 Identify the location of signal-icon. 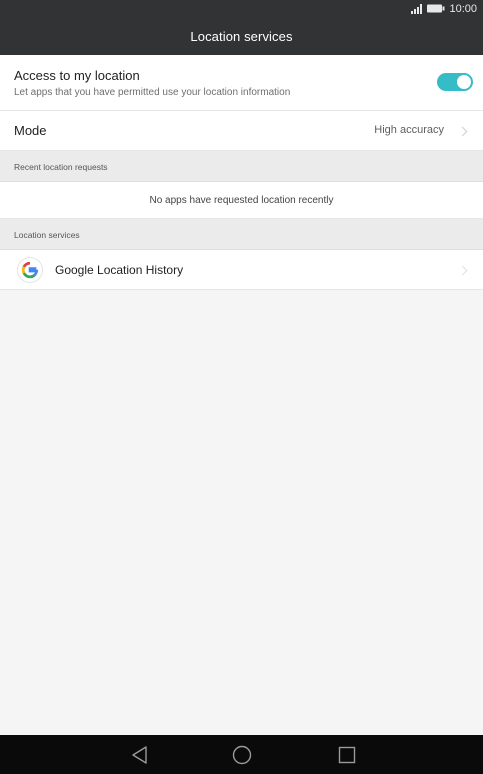
(417, 8).